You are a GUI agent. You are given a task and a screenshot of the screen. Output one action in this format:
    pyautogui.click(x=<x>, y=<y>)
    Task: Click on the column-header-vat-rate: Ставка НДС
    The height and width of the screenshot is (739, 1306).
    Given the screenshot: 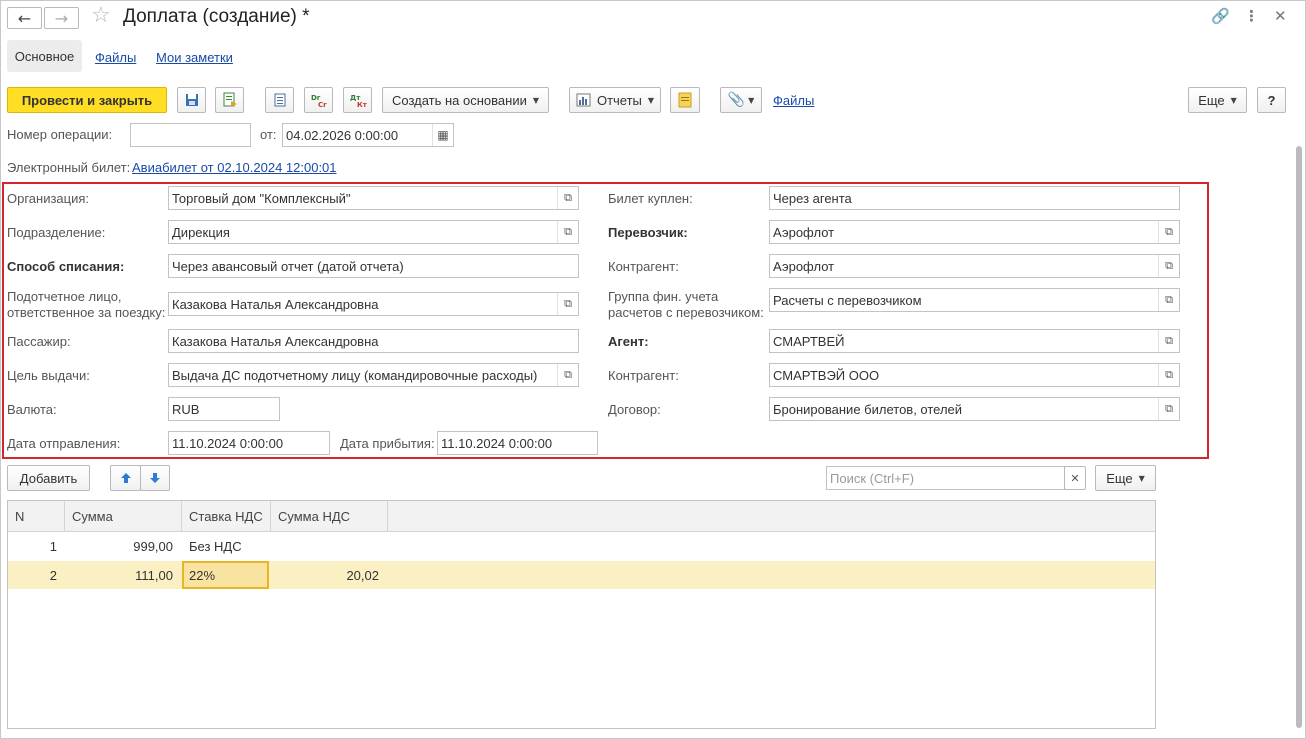 What is the action you would take?
    pyautogui.click(x=226, y=516)
    